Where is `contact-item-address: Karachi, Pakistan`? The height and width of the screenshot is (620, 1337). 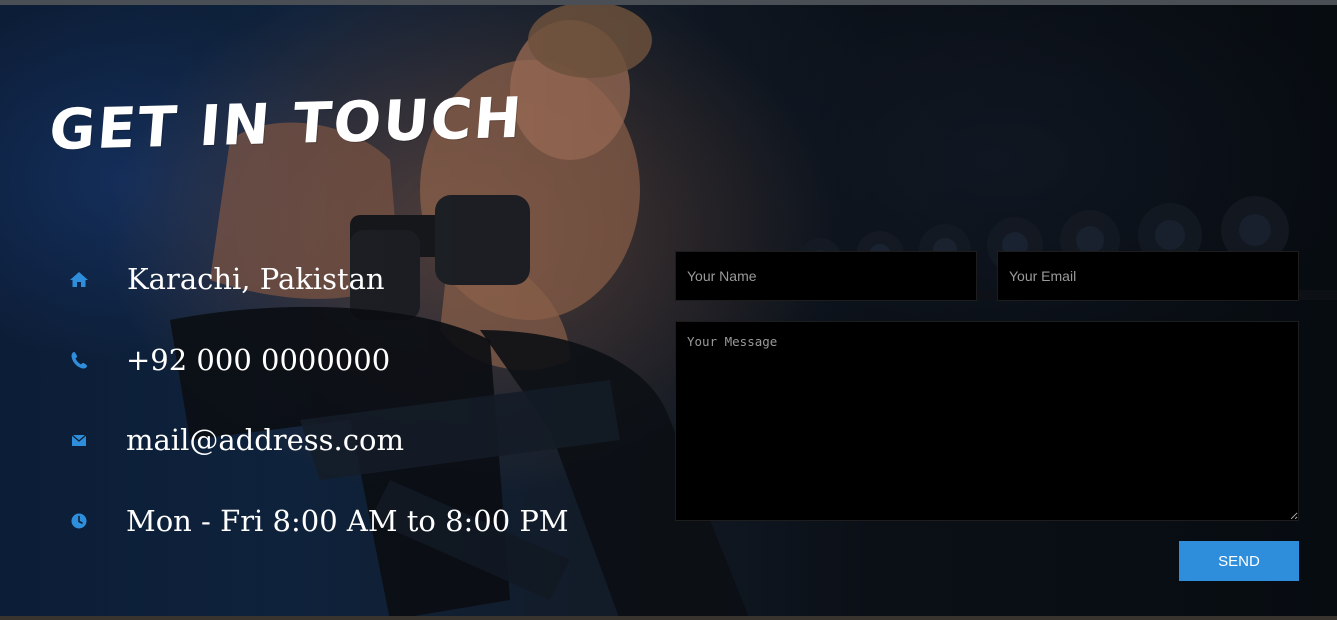
contact-item-address: Karachi, Pakistan is located at coordinates (226, 279).